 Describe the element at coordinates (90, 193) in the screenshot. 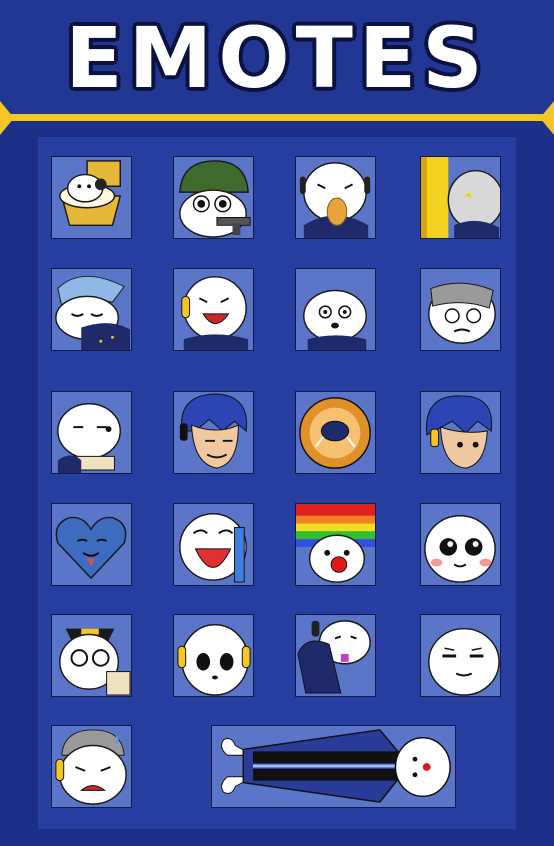

I see `seal-in-toilet-icon` at that location.